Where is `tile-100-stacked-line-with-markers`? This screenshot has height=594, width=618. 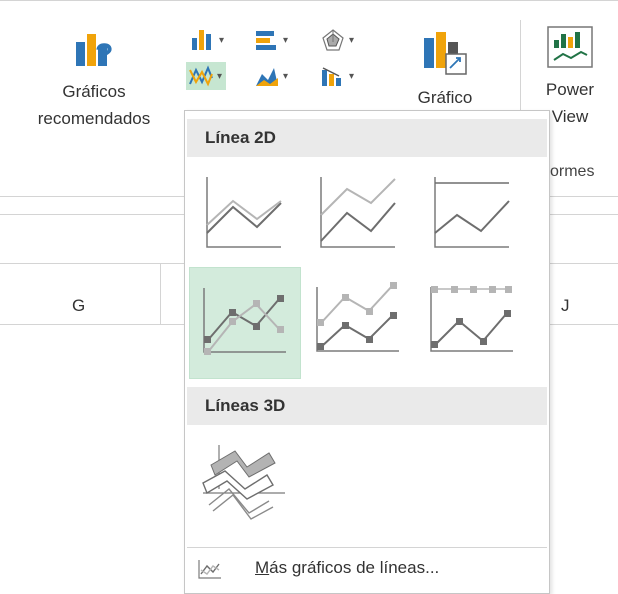
tile-100-stacked-line-with-markers is located at coordinates (473, 323).